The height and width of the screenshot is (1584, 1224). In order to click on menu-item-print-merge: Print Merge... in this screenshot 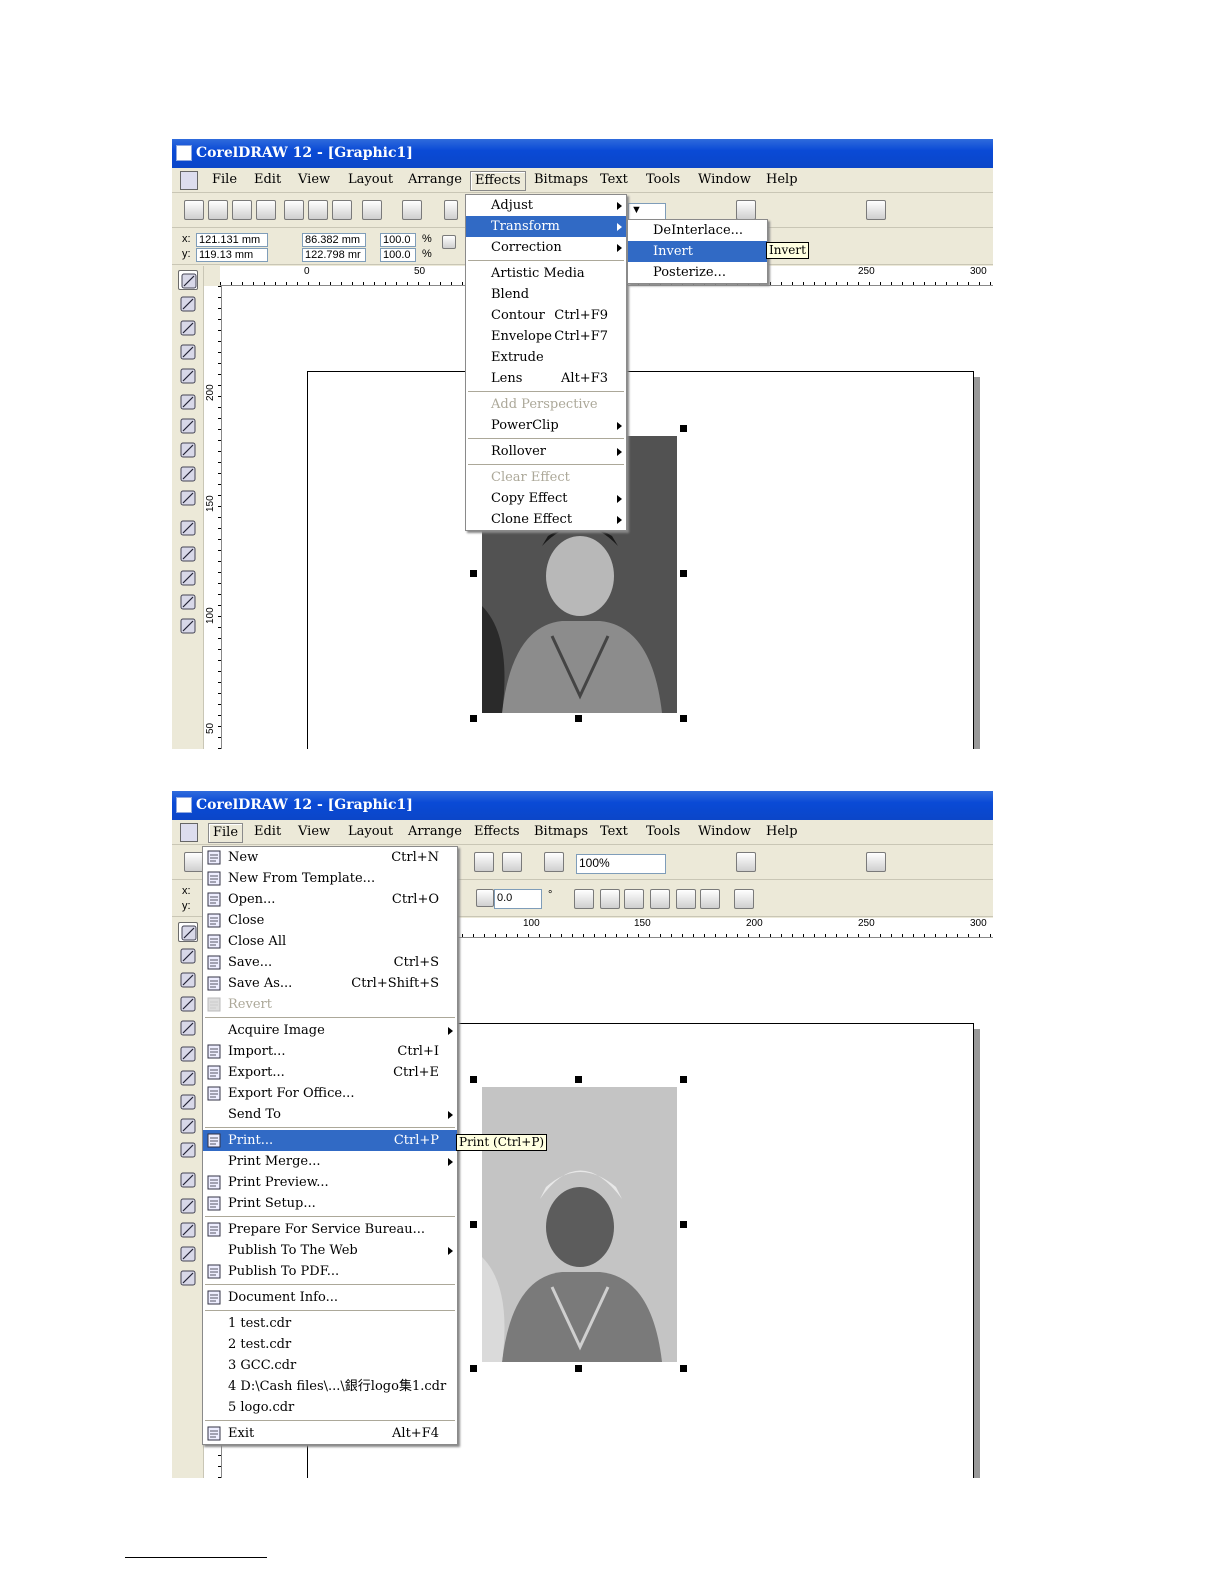, I will do `click(330, 1161)`.